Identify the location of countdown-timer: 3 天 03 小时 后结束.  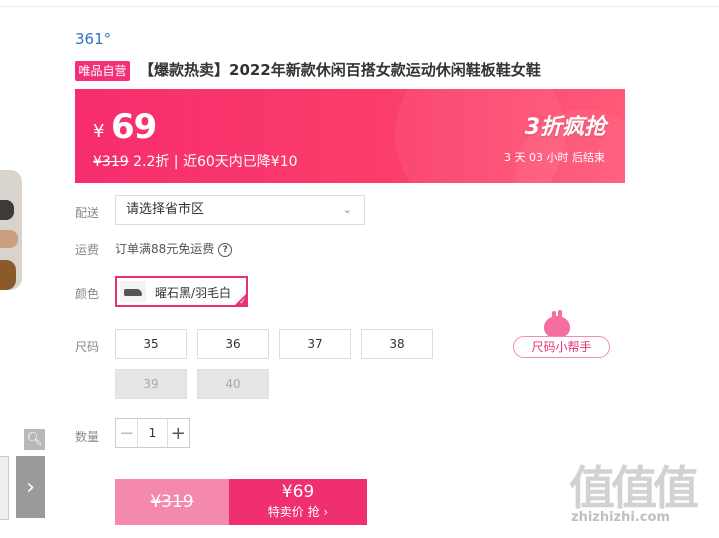
(554, 157).